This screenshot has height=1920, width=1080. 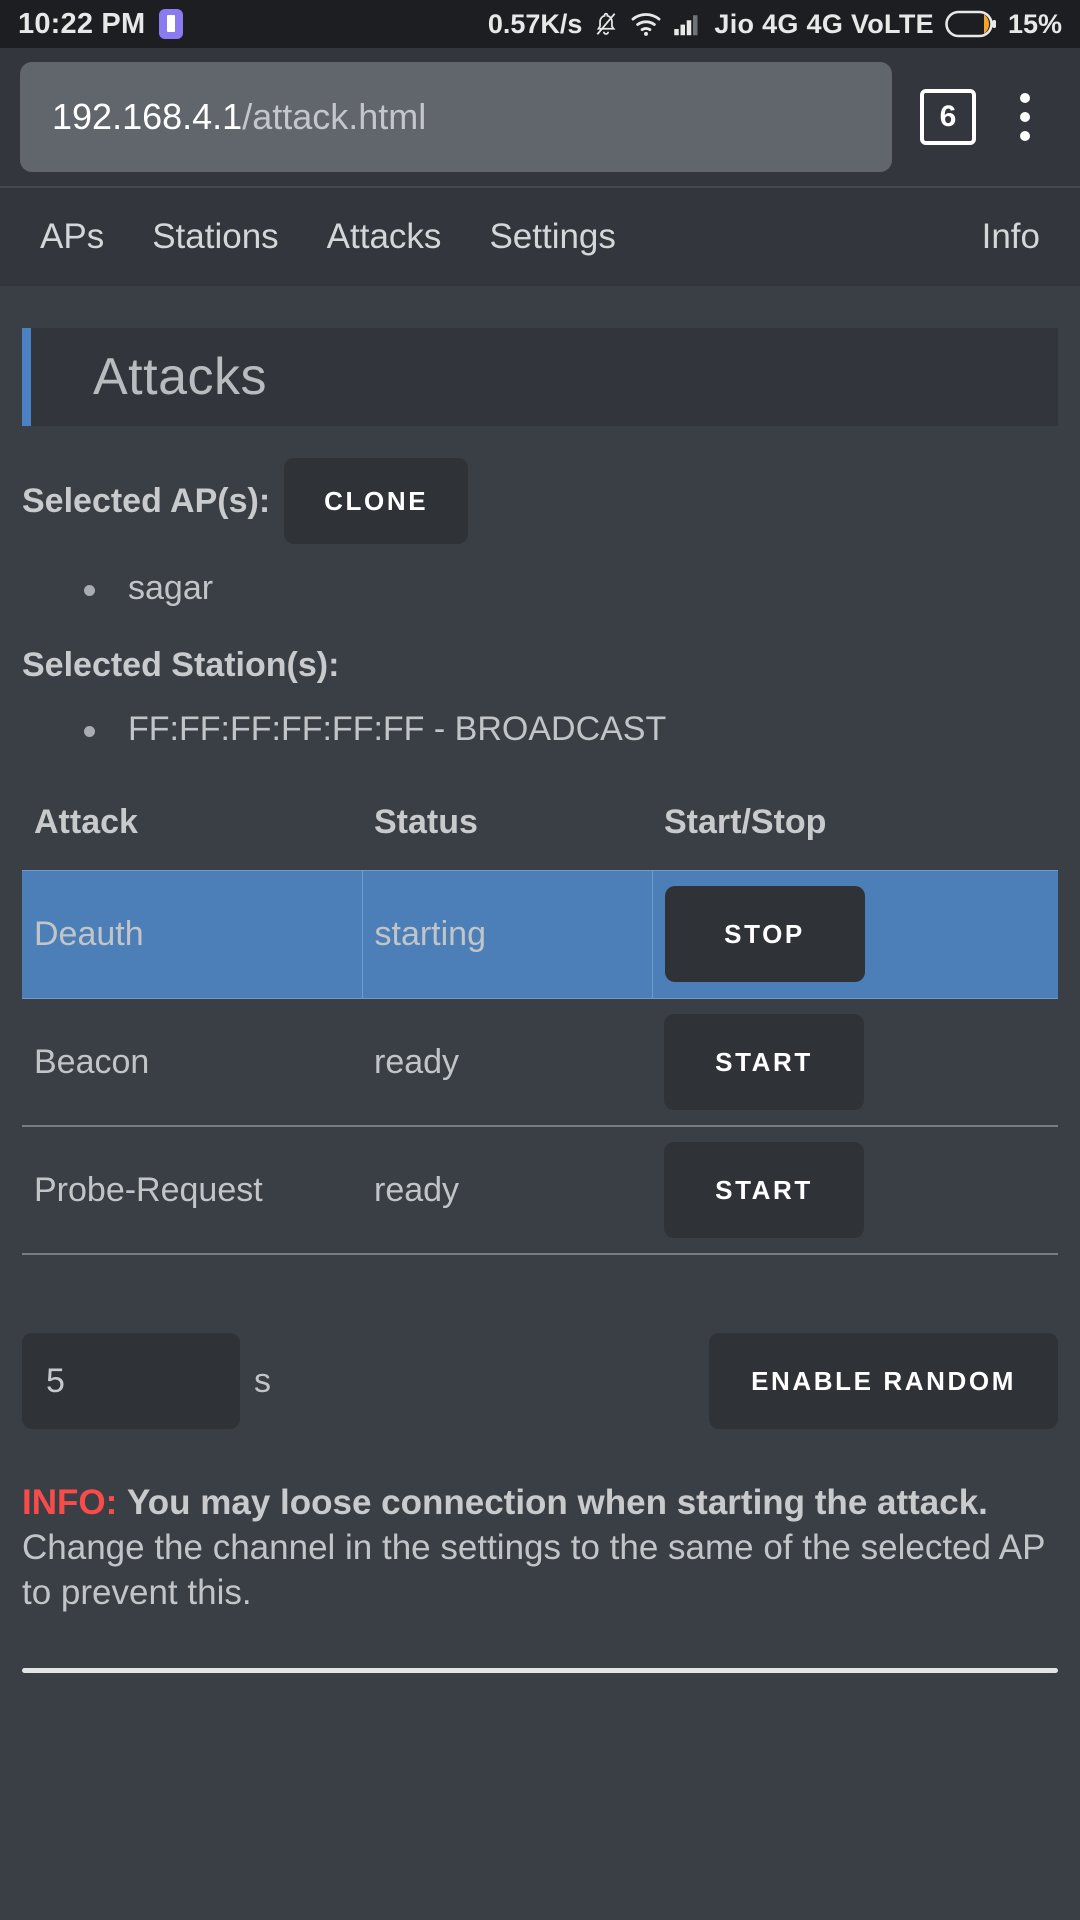 I want to click on nav-item-attacks: Attacks, so click(x=384, y=237).